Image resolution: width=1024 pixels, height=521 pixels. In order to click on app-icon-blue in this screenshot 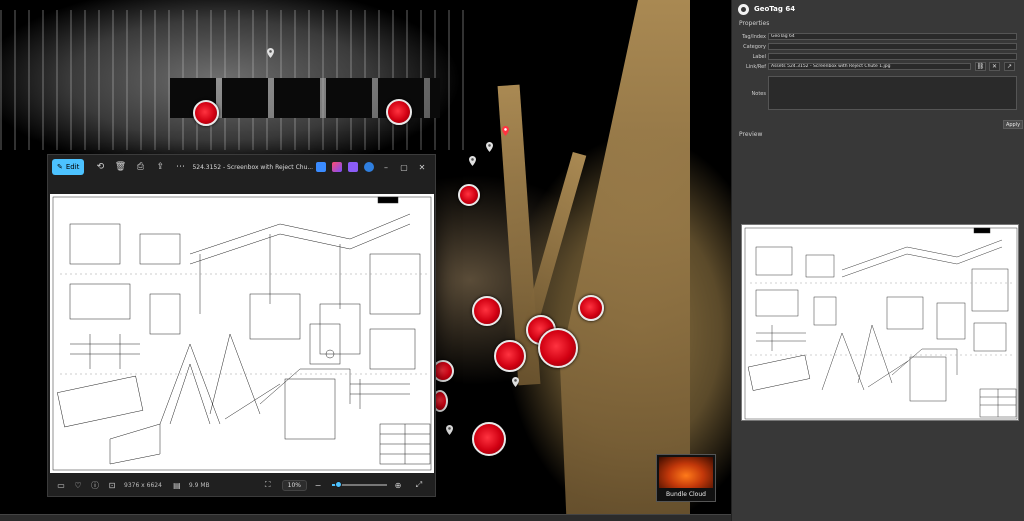, I will do `click(321, 167)`.